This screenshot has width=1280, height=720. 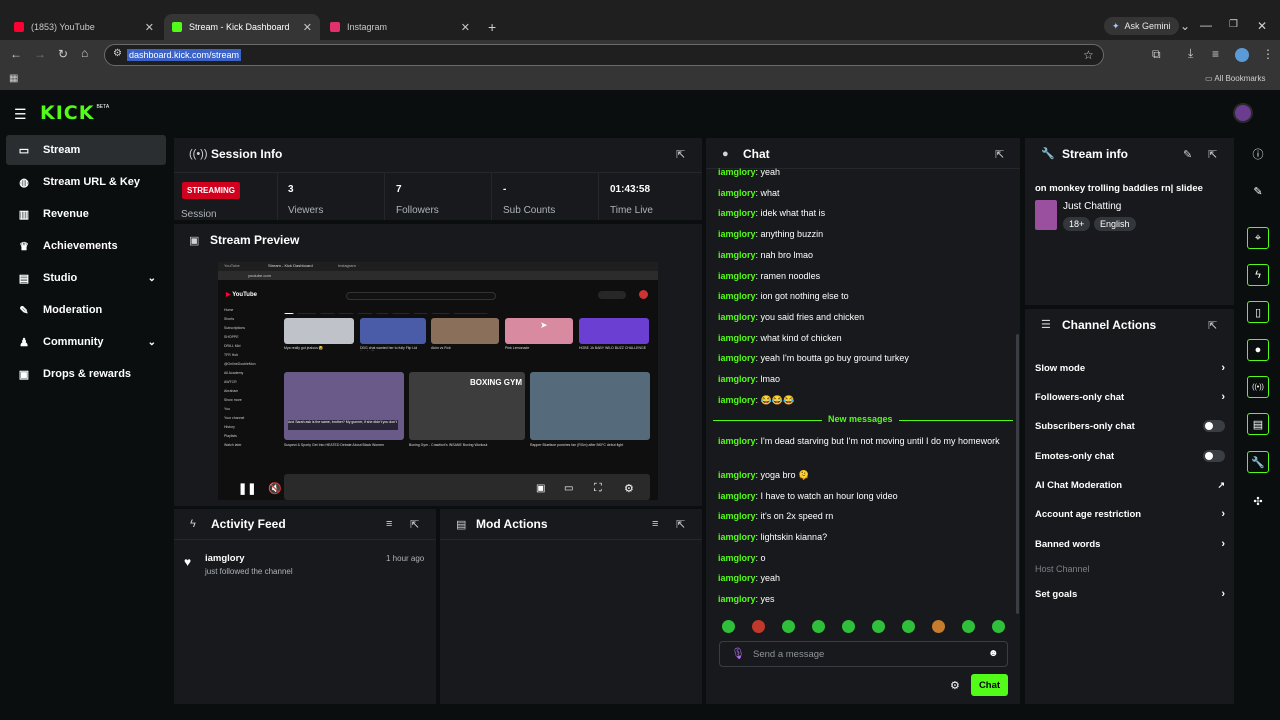 What do you see at coordinates (13, 79) in the screenshot?
I see `apps-grid-icon: ▦` at bounding box center [13, 79].